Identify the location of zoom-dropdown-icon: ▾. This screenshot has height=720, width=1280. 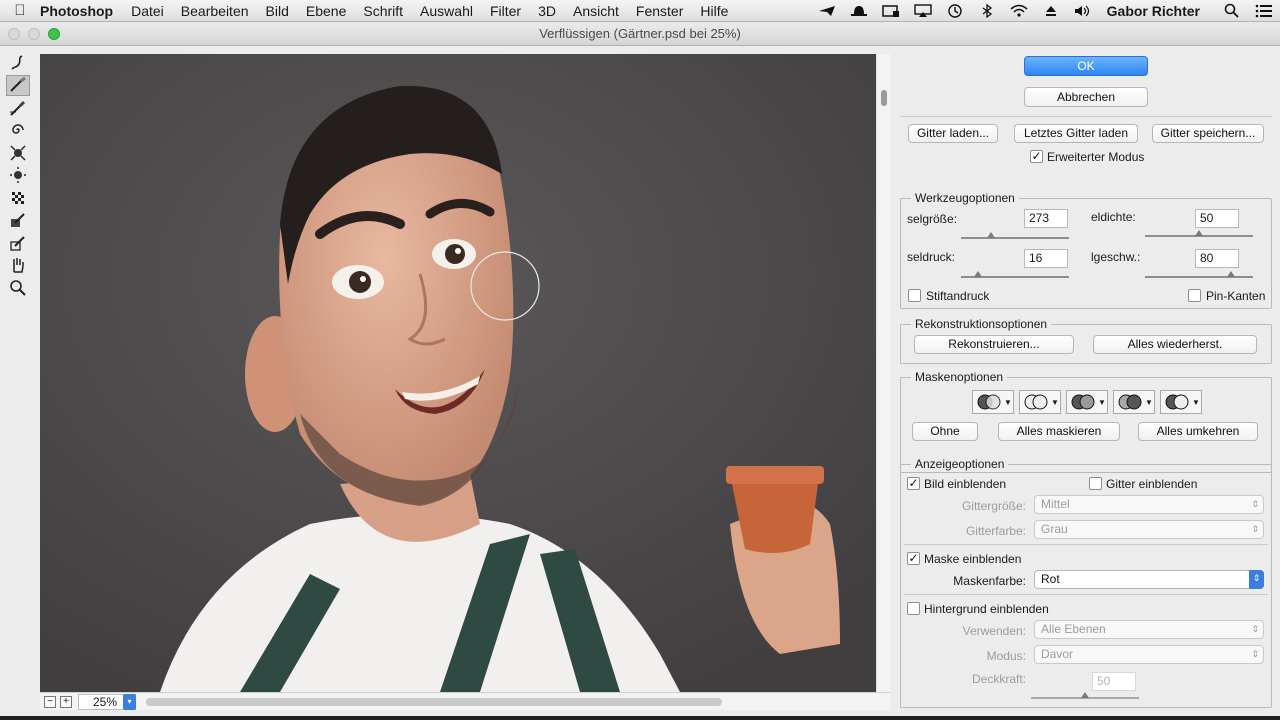
(129, 701).